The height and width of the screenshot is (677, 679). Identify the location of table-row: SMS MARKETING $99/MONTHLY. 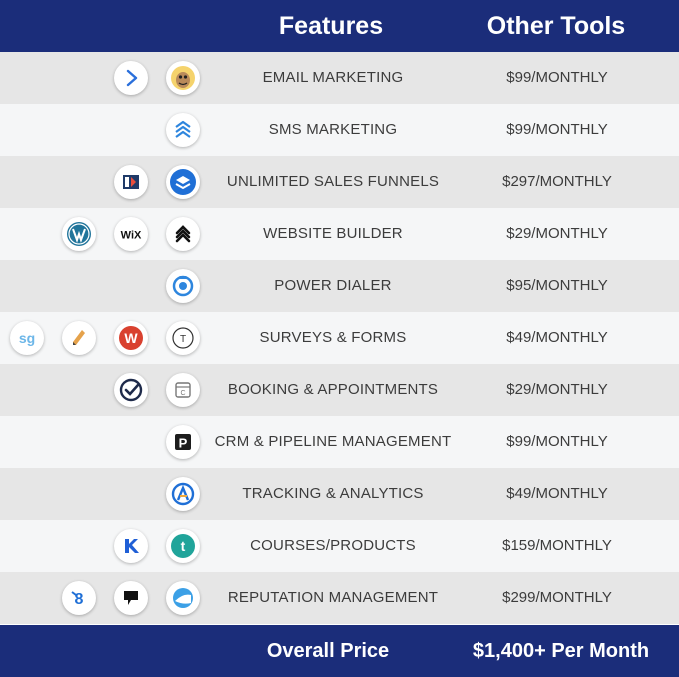
(339, 130).